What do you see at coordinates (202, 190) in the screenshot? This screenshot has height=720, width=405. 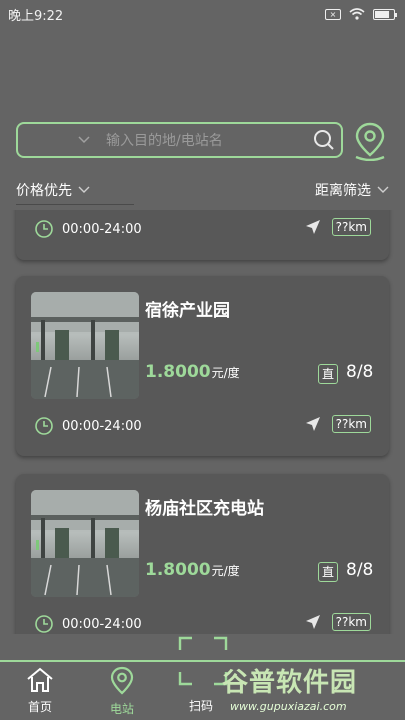 I see `filter-row: 价格优先 距离筛选` at bounding box center [202, 190].